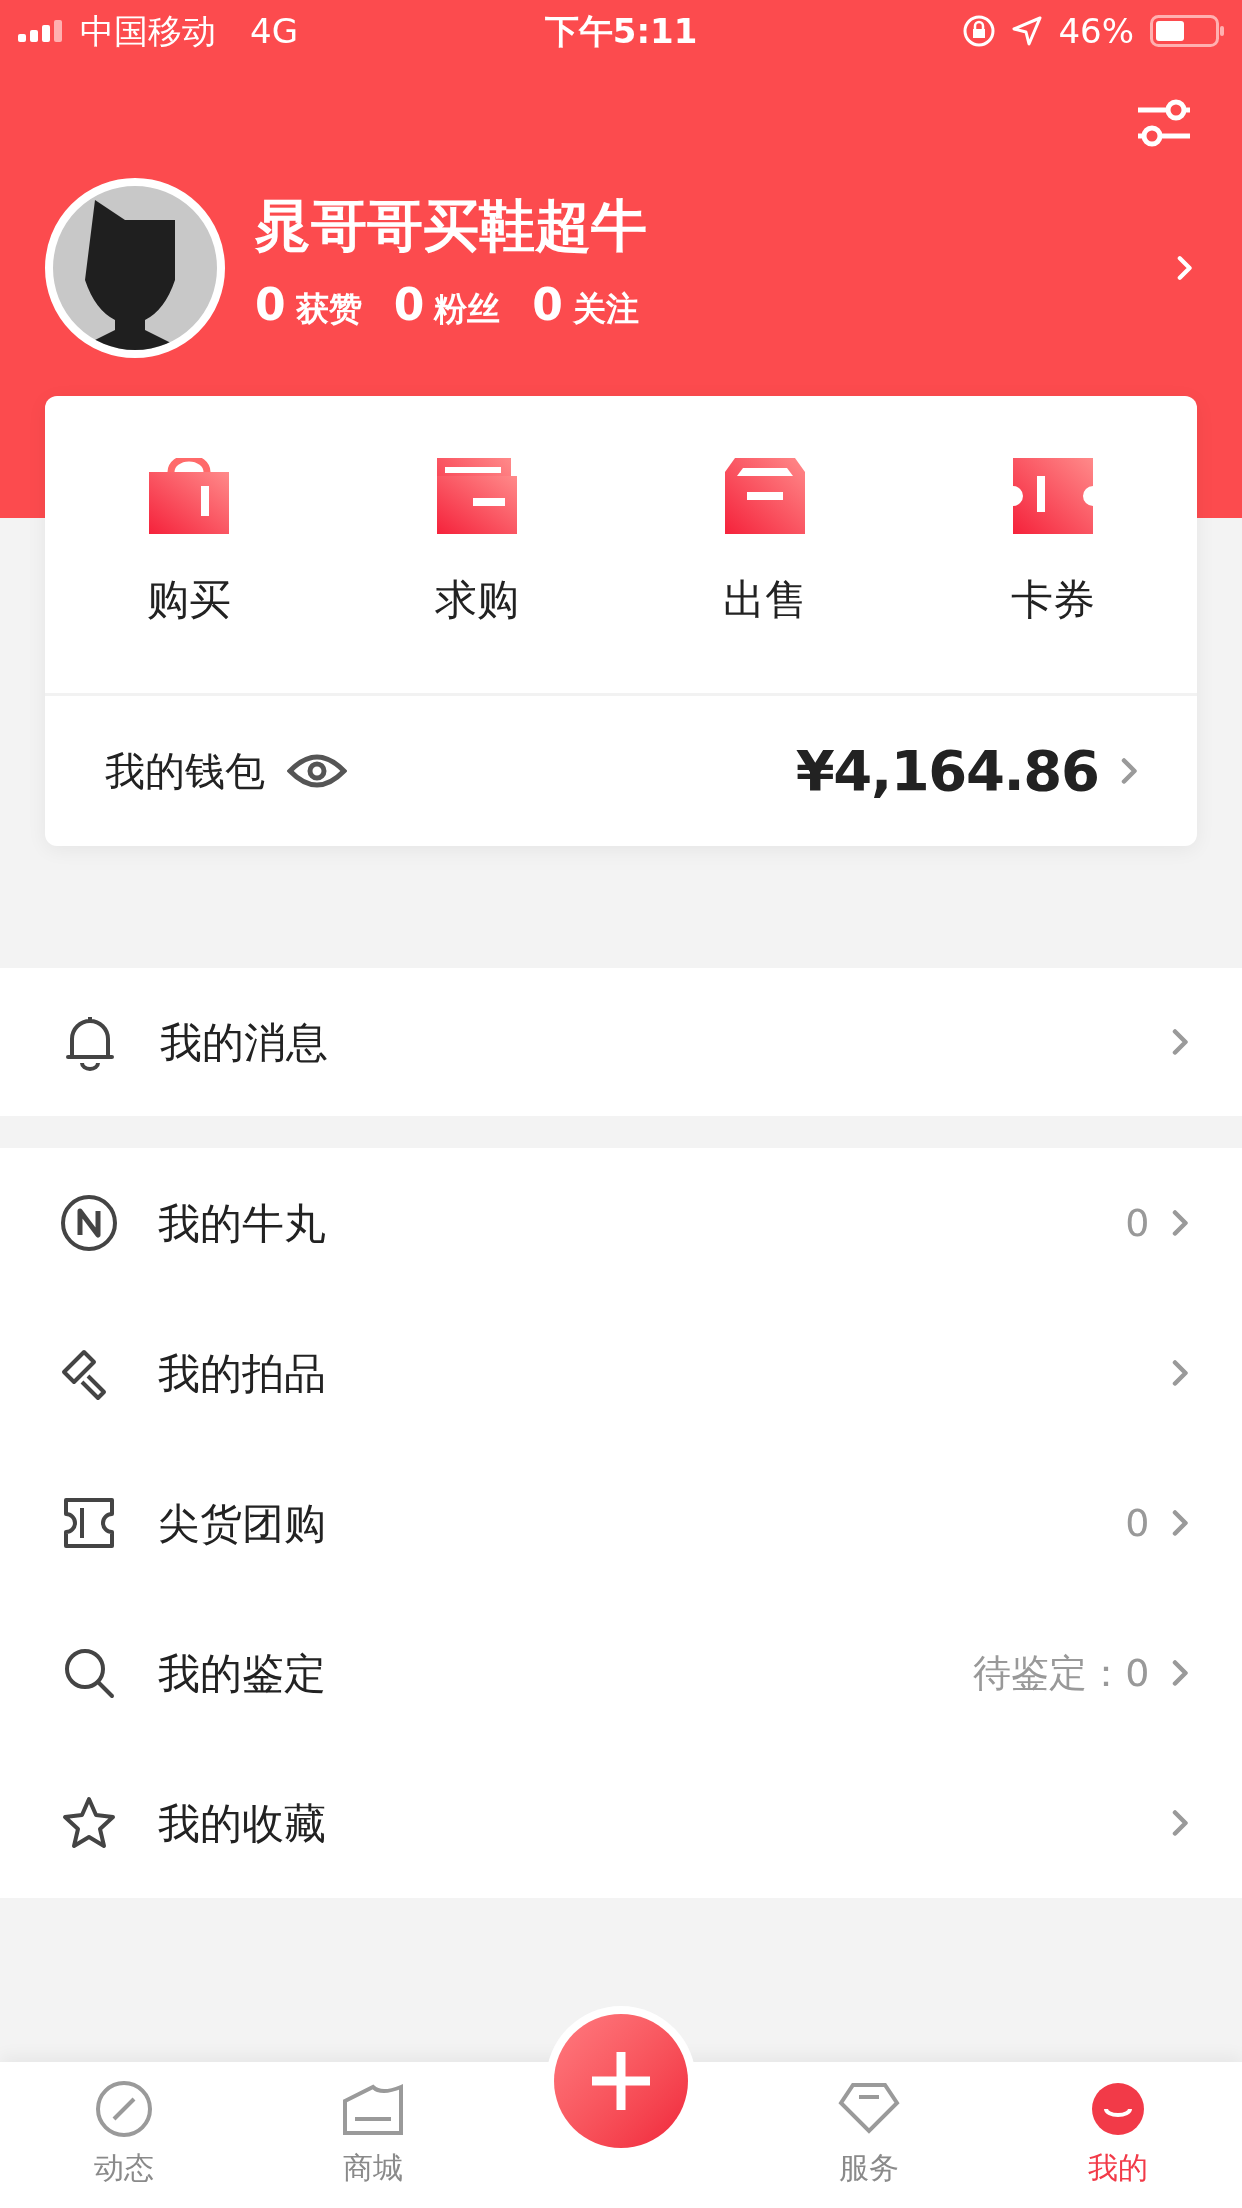  What do you see at coordinates (148, 31) in the screenshot?
I see `carrier-text: 中国移动` at bounding box center [148, 31].